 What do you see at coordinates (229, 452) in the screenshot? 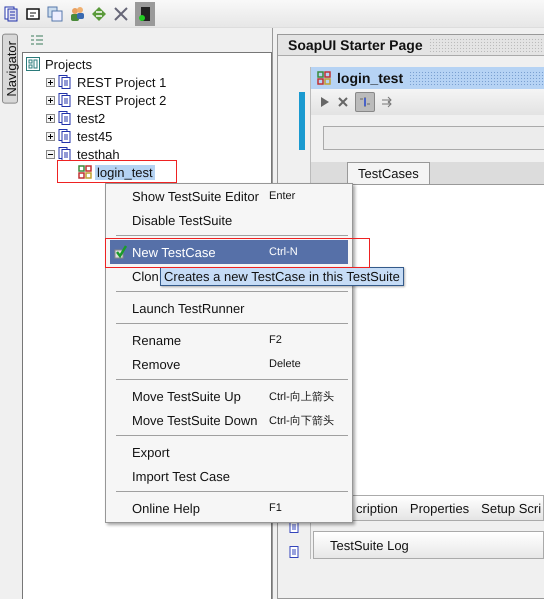
I see `menu-item: Export` at bounding box center [229, 452].